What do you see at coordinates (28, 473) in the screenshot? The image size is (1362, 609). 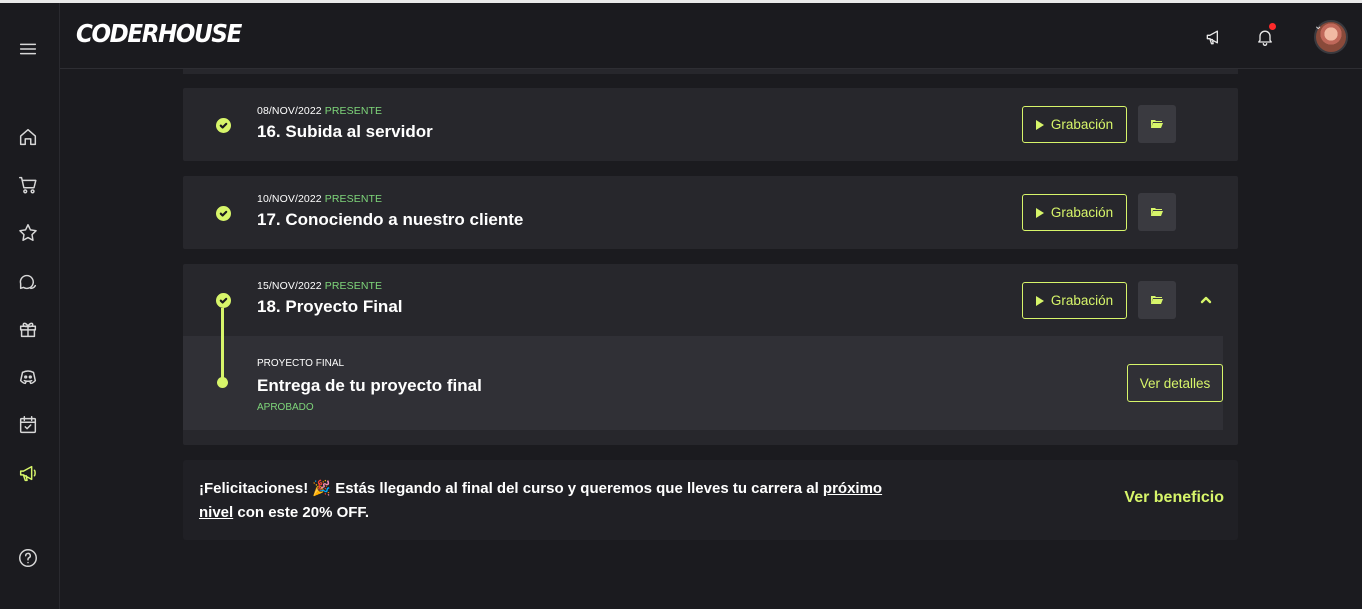 I see `megaphone-icon` at bounding box center [28, 473].